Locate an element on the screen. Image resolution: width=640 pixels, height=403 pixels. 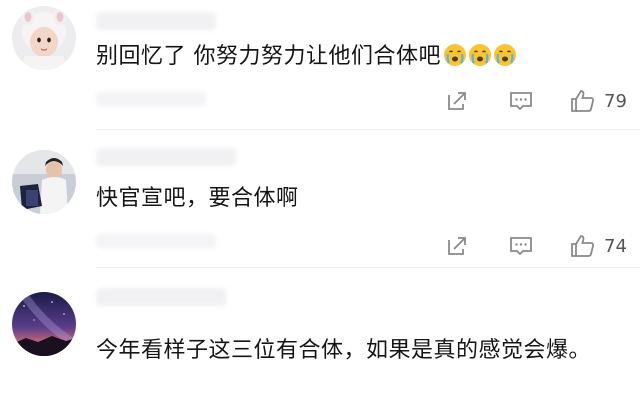
comment-text-content: 别回忆了 你努力努力让他们合体吧 is located at coordinates (268, 56).